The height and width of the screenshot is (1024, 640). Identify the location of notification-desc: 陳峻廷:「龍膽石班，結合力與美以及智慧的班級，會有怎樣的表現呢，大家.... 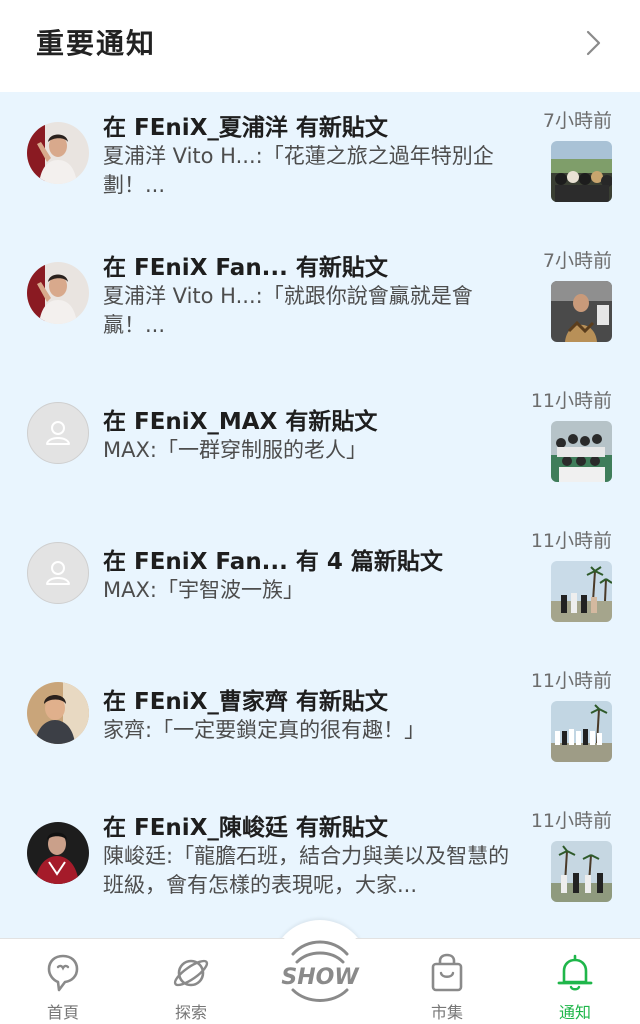
(306, 870).